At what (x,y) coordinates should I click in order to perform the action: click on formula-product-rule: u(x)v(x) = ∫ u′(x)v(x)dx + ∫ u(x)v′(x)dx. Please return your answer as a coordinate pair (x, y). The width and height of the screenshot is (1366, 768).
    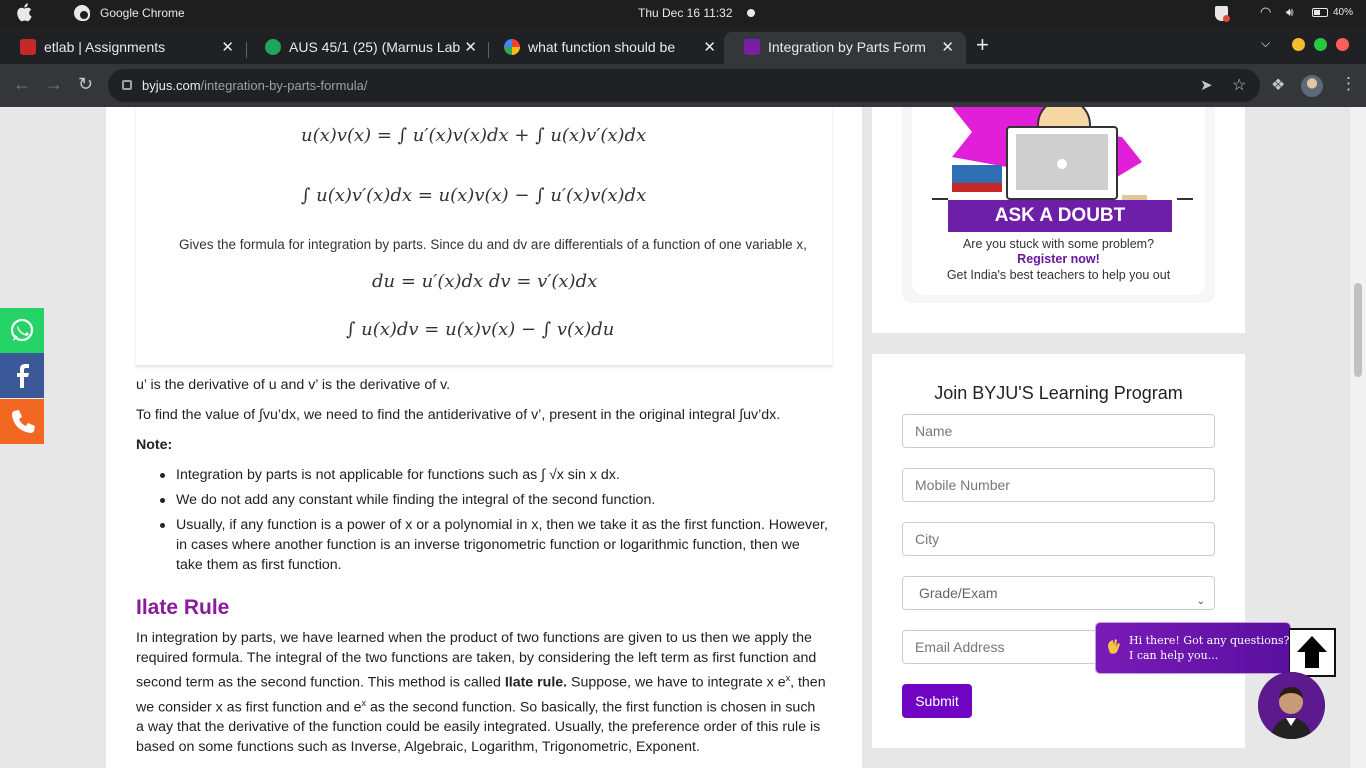
    Looking at the image, I should click on (474, 135).